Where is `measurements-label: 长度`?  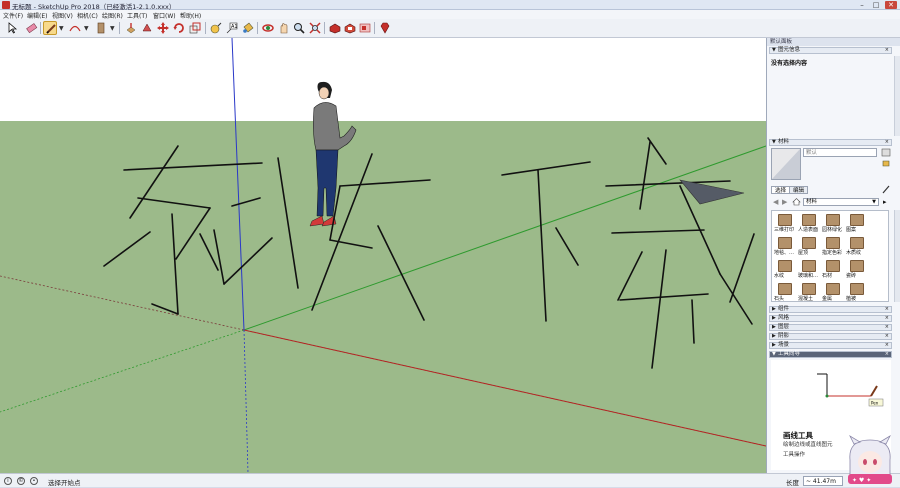 measurements-label: 长度 is located at coordinates (792, 483).